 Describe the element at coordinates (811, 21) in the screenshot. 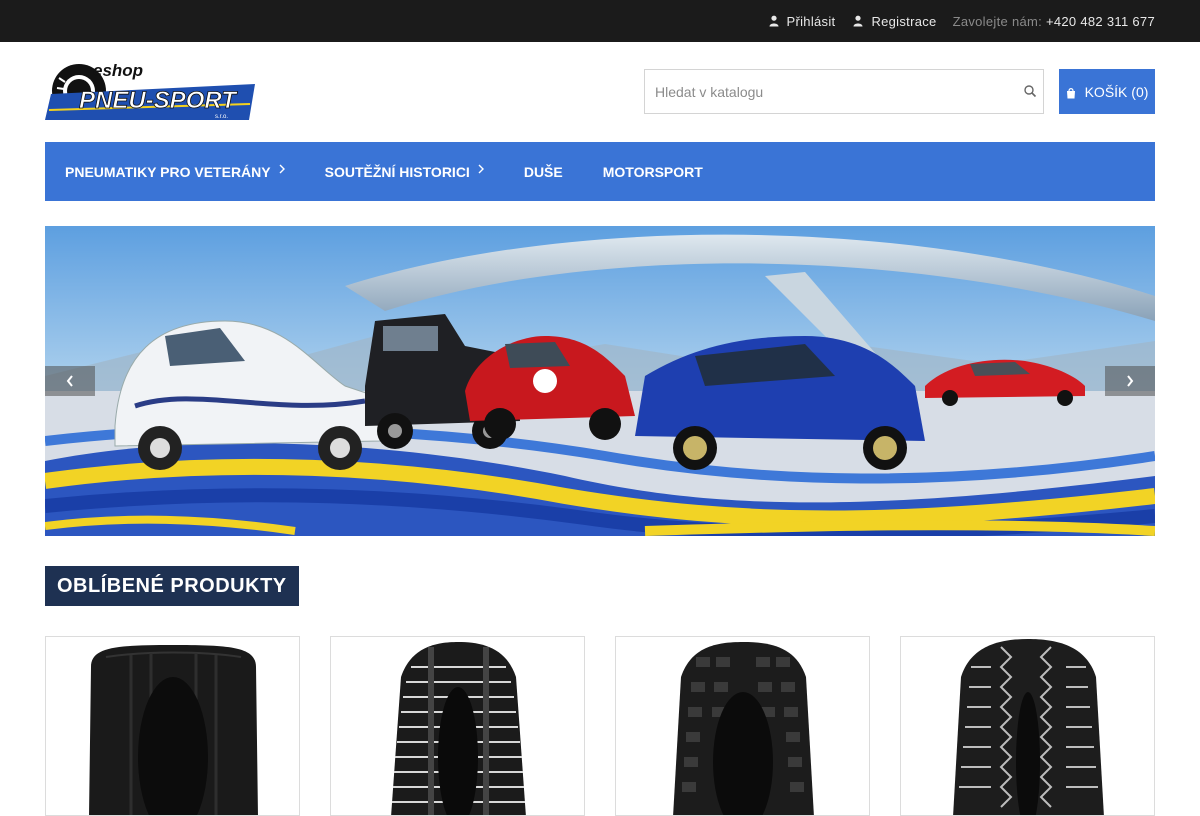

I see `login-label: Přihlásit` at that location.